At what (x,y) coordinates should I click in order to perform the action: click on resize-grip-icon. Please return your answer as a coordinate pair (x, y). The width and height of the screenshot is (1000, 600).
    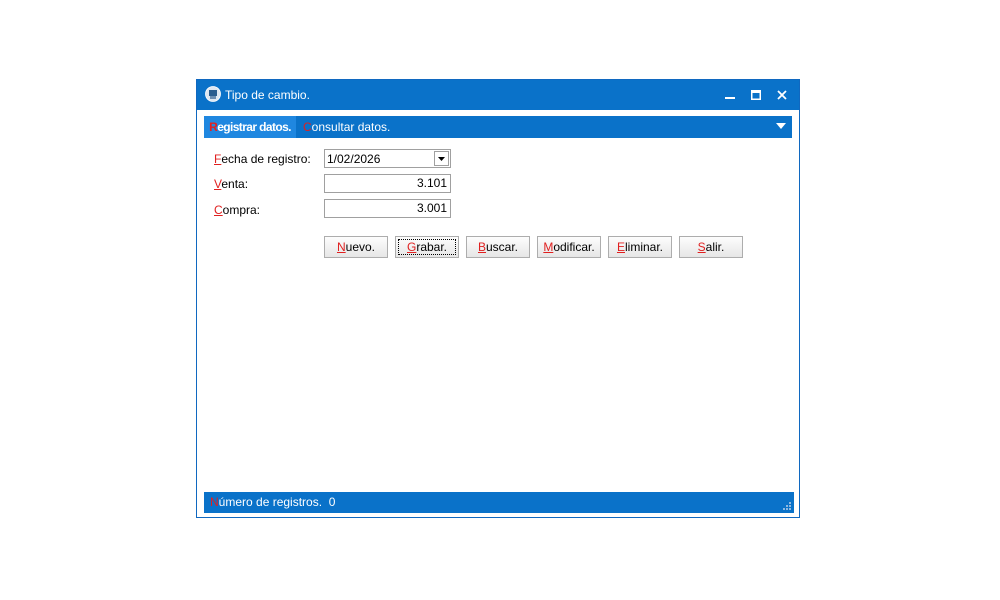
    Looking at the image, I should click on (787, 506).